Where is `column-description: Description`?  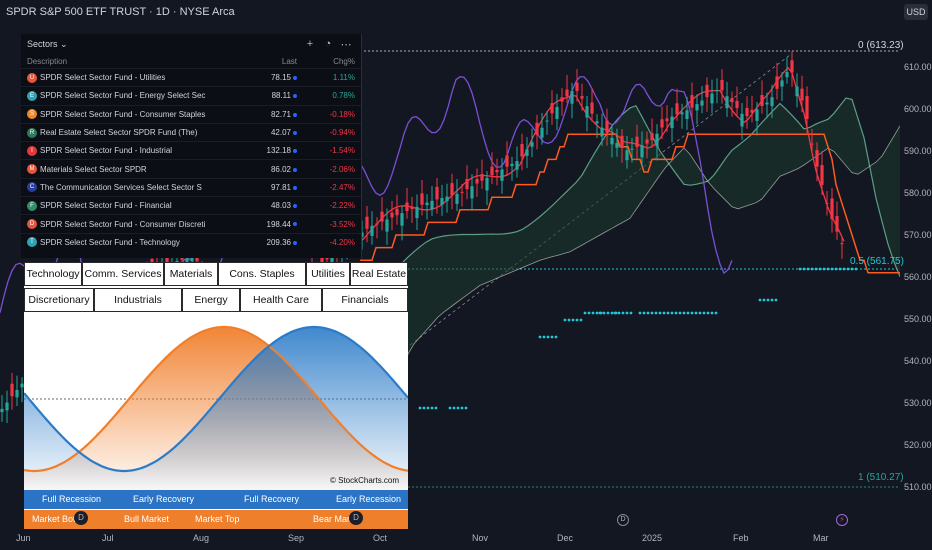
column-description: Description is located at coordinates (136, 61).